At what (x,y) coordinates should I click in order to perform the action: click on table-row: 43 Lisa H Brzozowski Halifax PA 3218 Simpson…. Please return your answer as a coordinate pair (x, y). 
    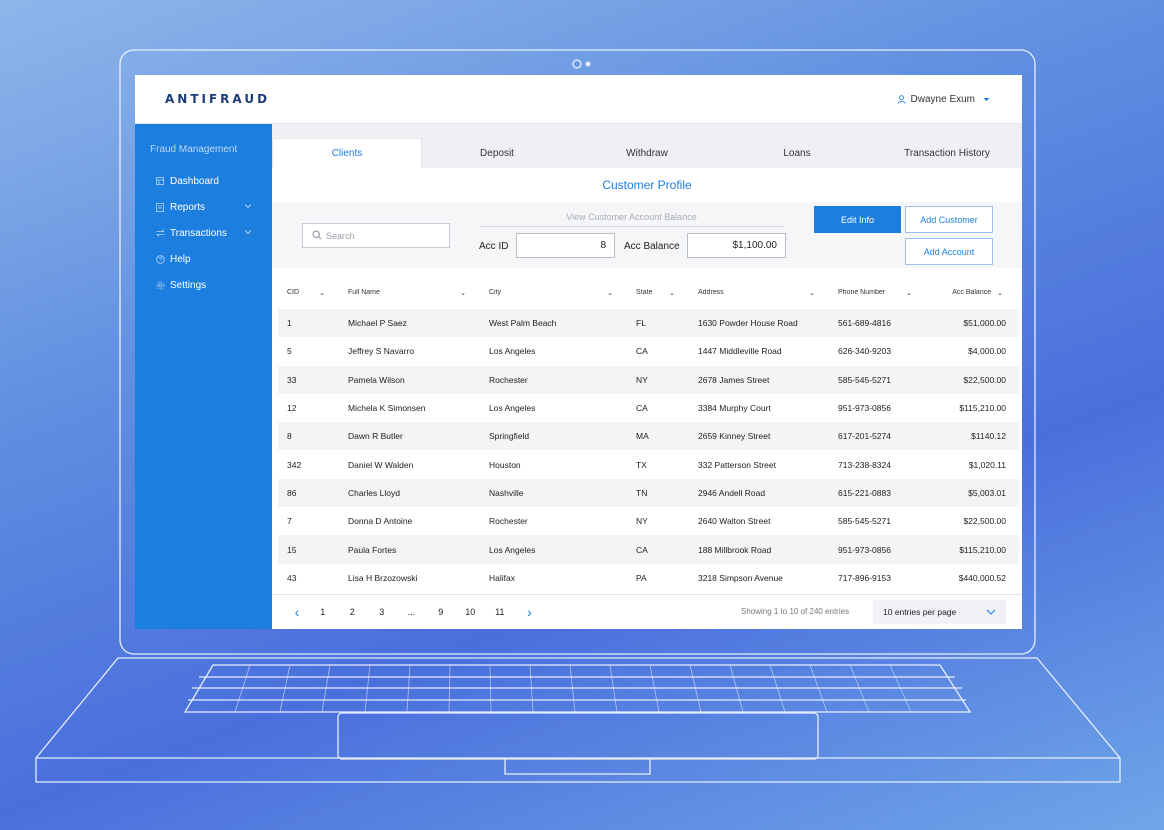
    Looking at the image, I should click on (648, 578).